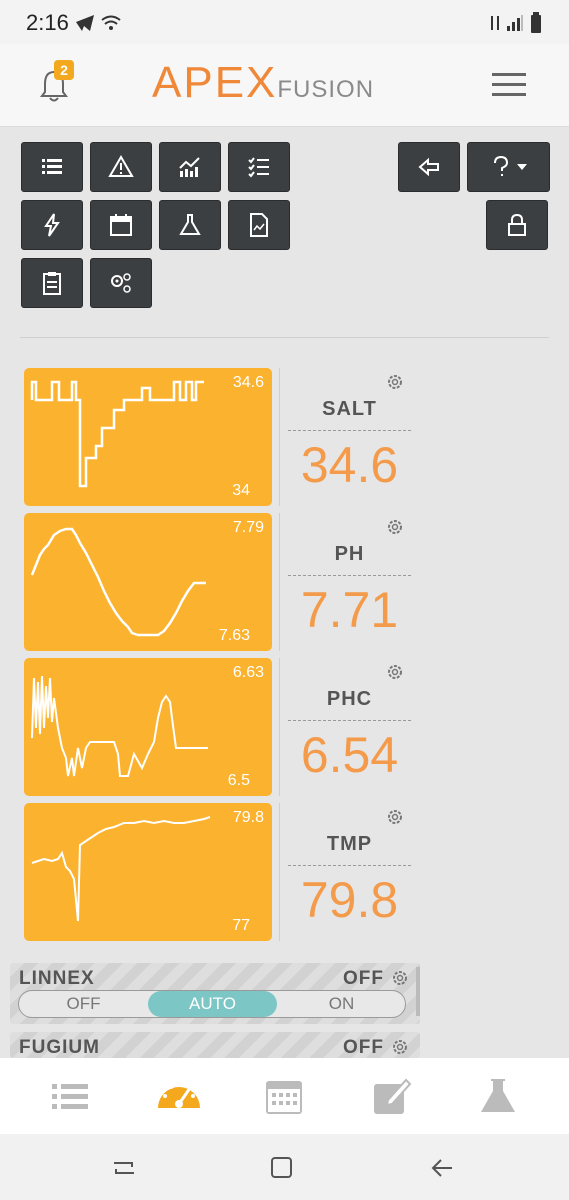 This screenshot has width=569, height=1200. I want to click on phc-min: 6.5, so click(238, 780).